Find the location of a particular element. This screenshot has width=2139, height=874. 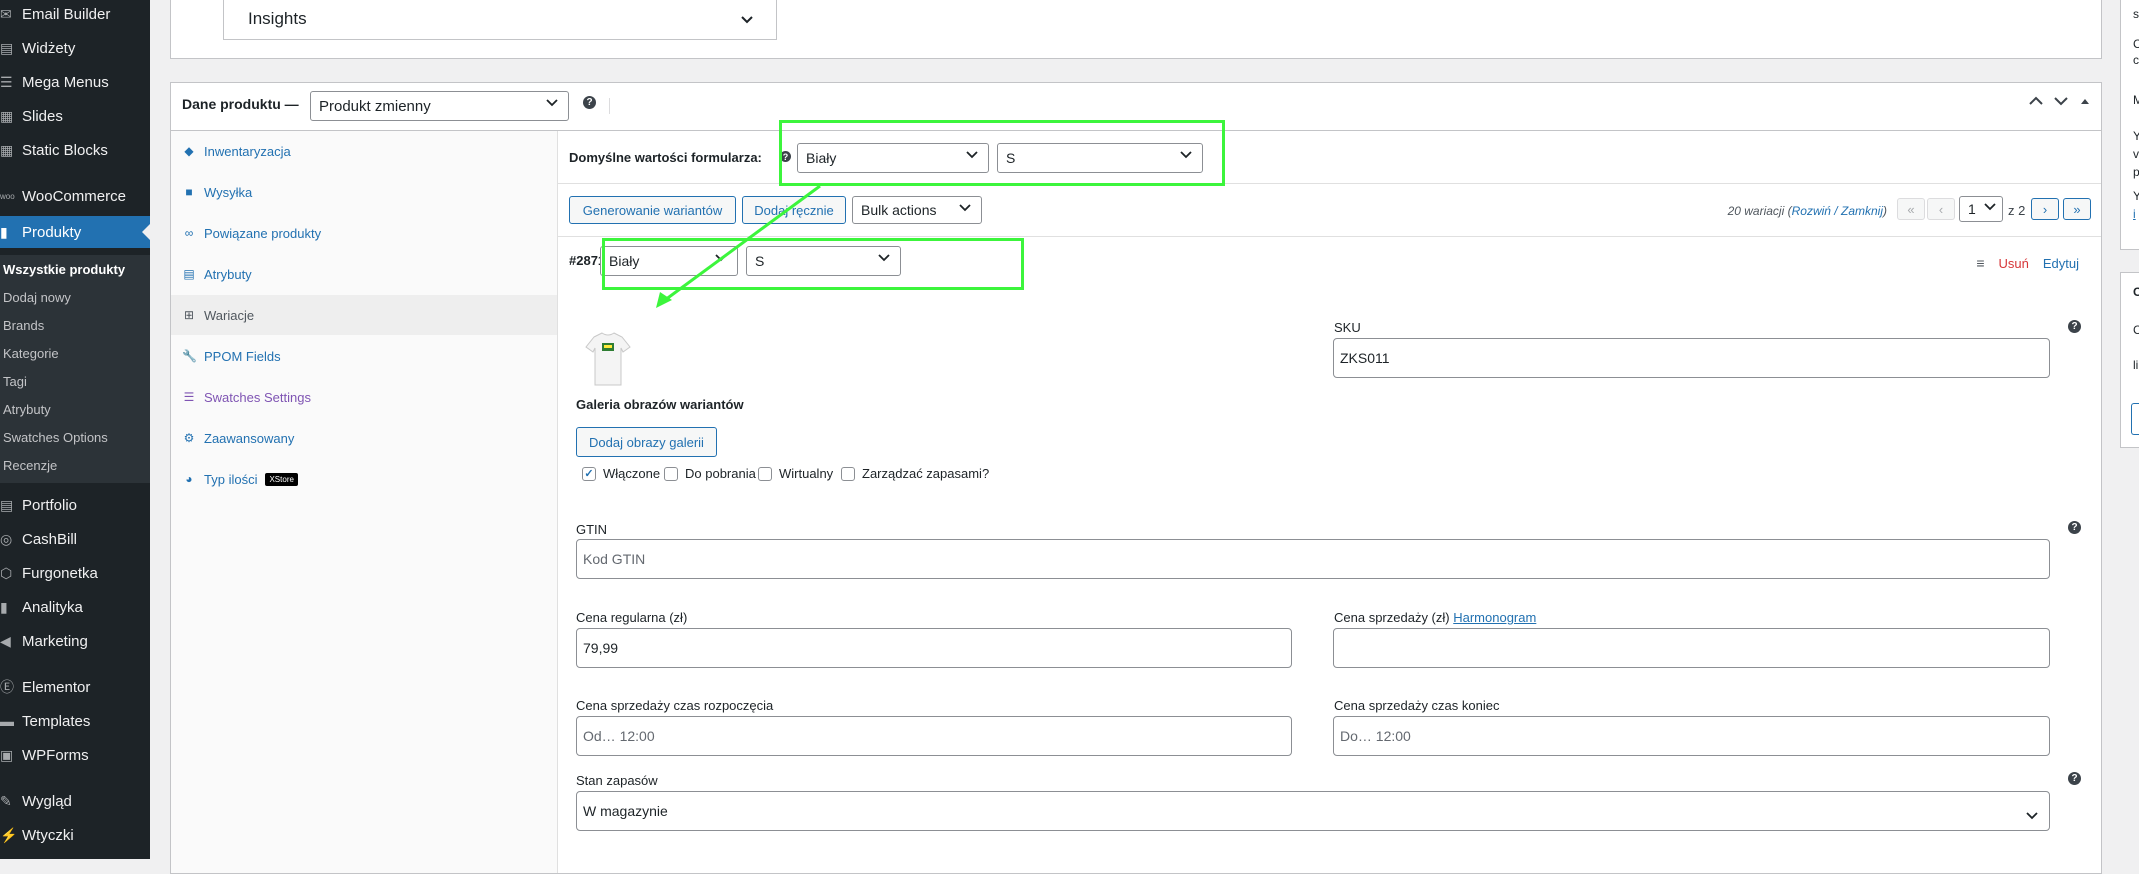

submenu-all-products: Wszystkie produkty is located at coordinates (64, 269).